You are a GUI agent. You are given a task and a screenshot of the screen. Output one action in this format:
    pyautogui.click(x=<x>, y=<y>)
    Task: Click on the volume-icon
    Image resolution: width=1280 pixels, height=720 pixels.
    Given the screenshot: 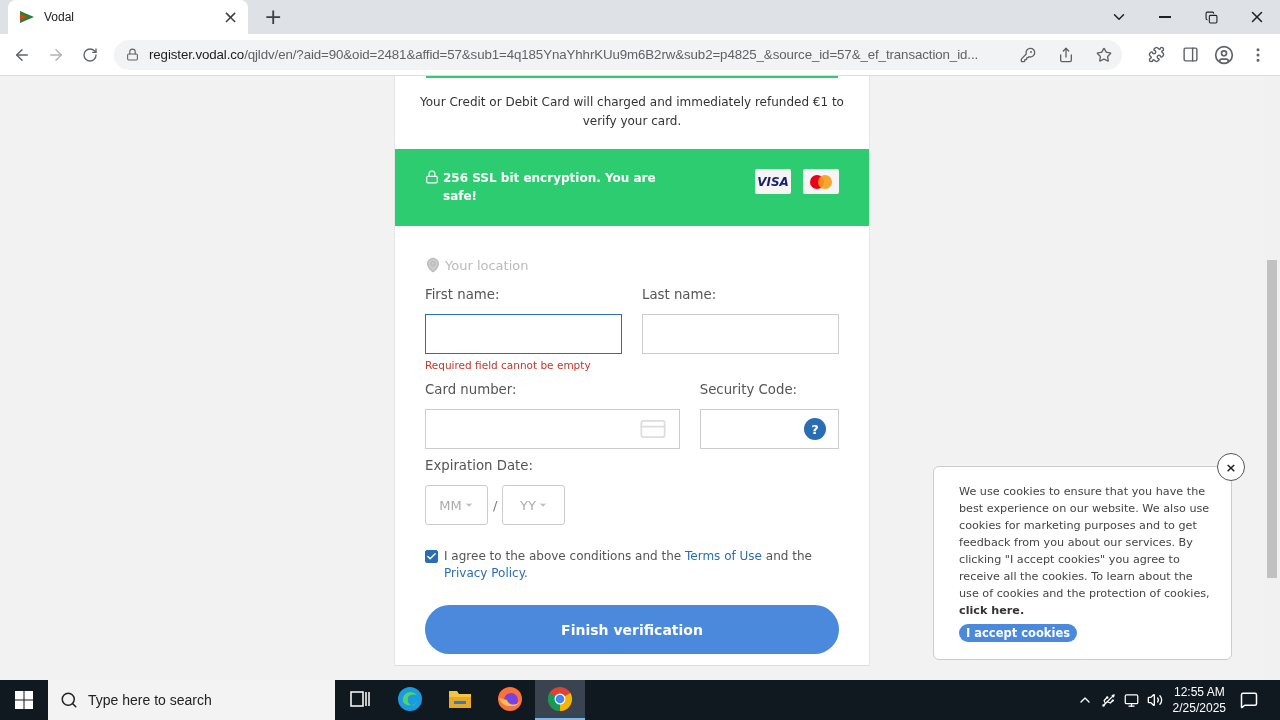 What is the action you would take?
    pyautogui.click(x=1154, y=700)
    